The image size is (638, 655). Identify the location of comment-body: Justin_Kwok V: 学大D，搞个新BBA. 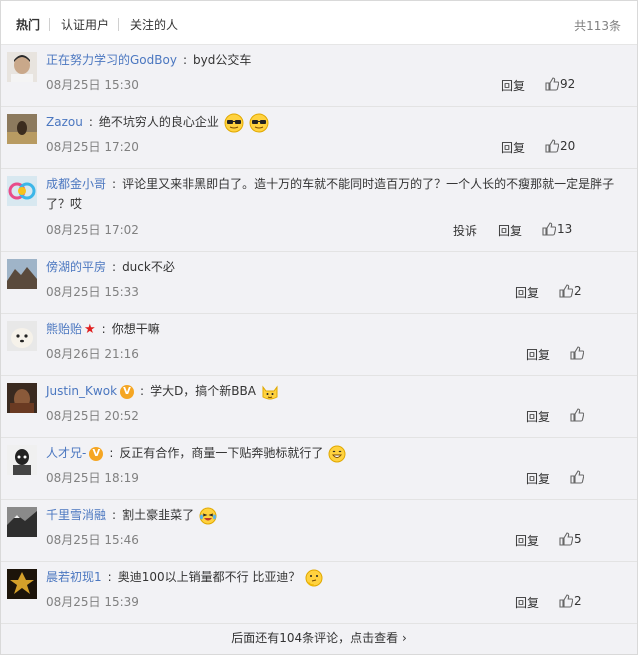
(335, 391).